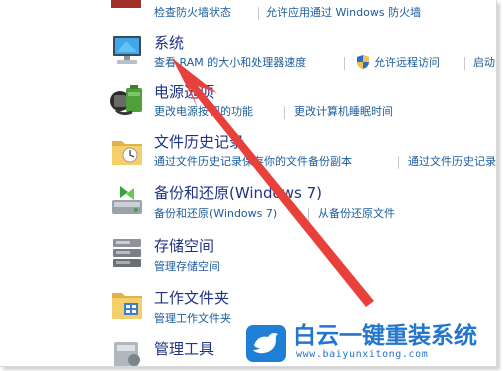  Describe the element at coordinates (127, 351) in the screenshot. I see `administrative-tools-icon` at that location.